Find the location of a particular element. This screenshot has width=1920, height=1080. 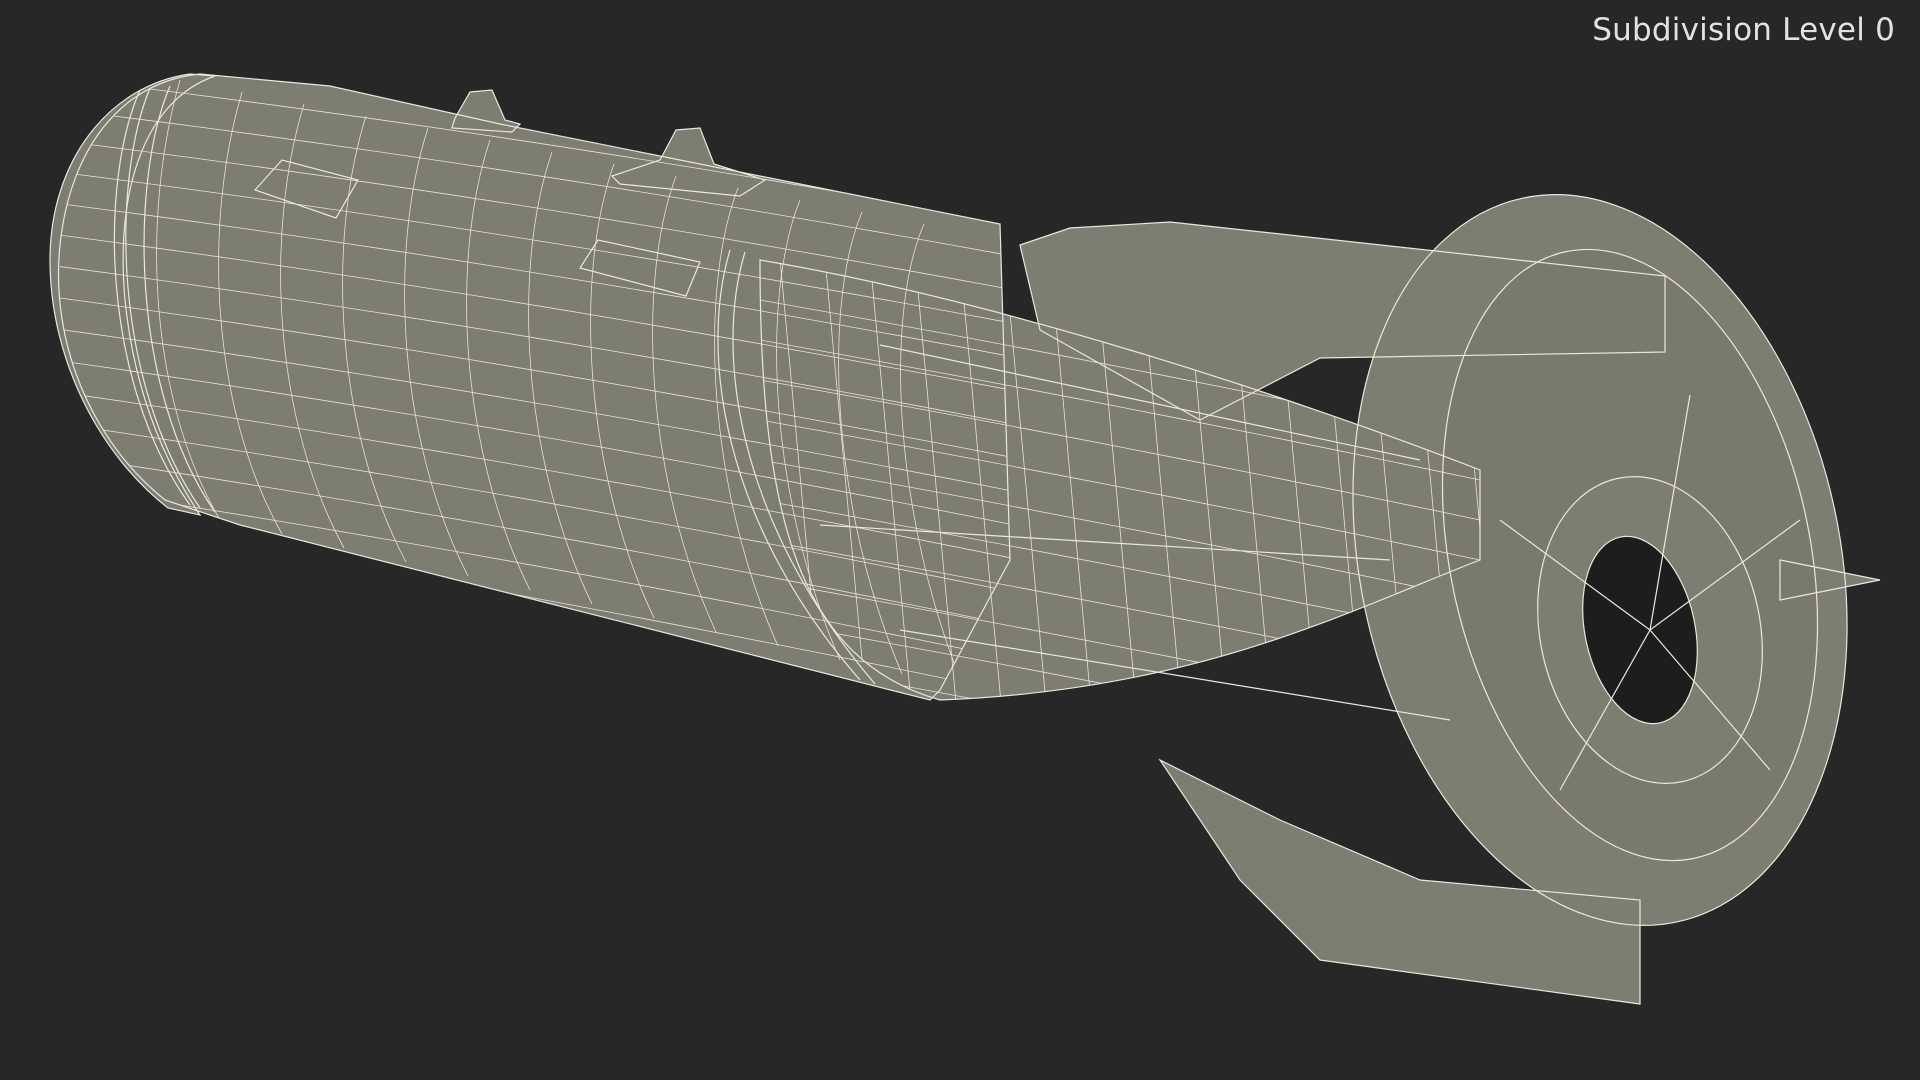

mesh-edge is located at coordinates (1120, 699).